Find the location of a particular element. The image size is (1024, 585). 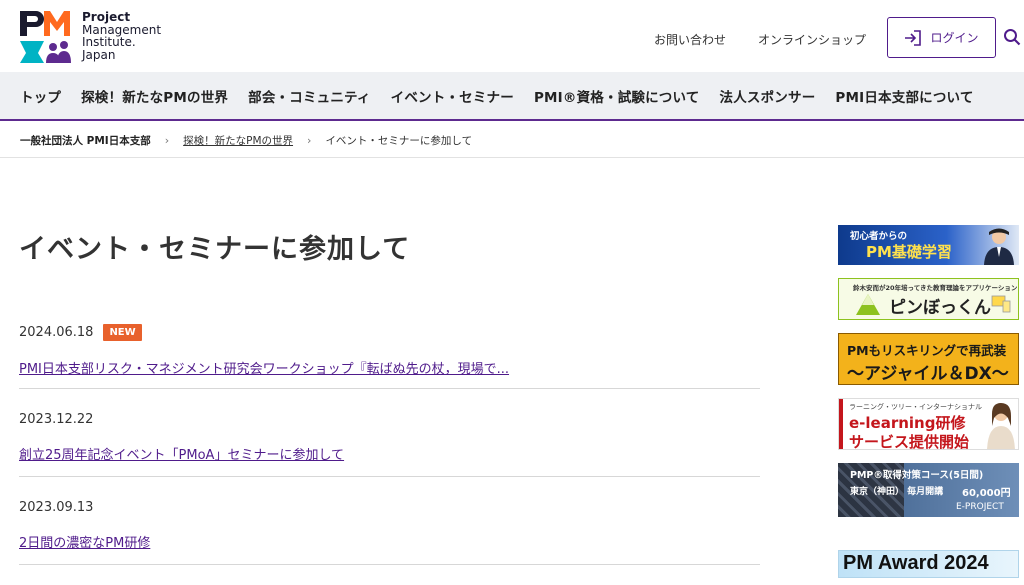

nav-item-sponsors: 法人スポンサー is located at coordinates (768, 96).